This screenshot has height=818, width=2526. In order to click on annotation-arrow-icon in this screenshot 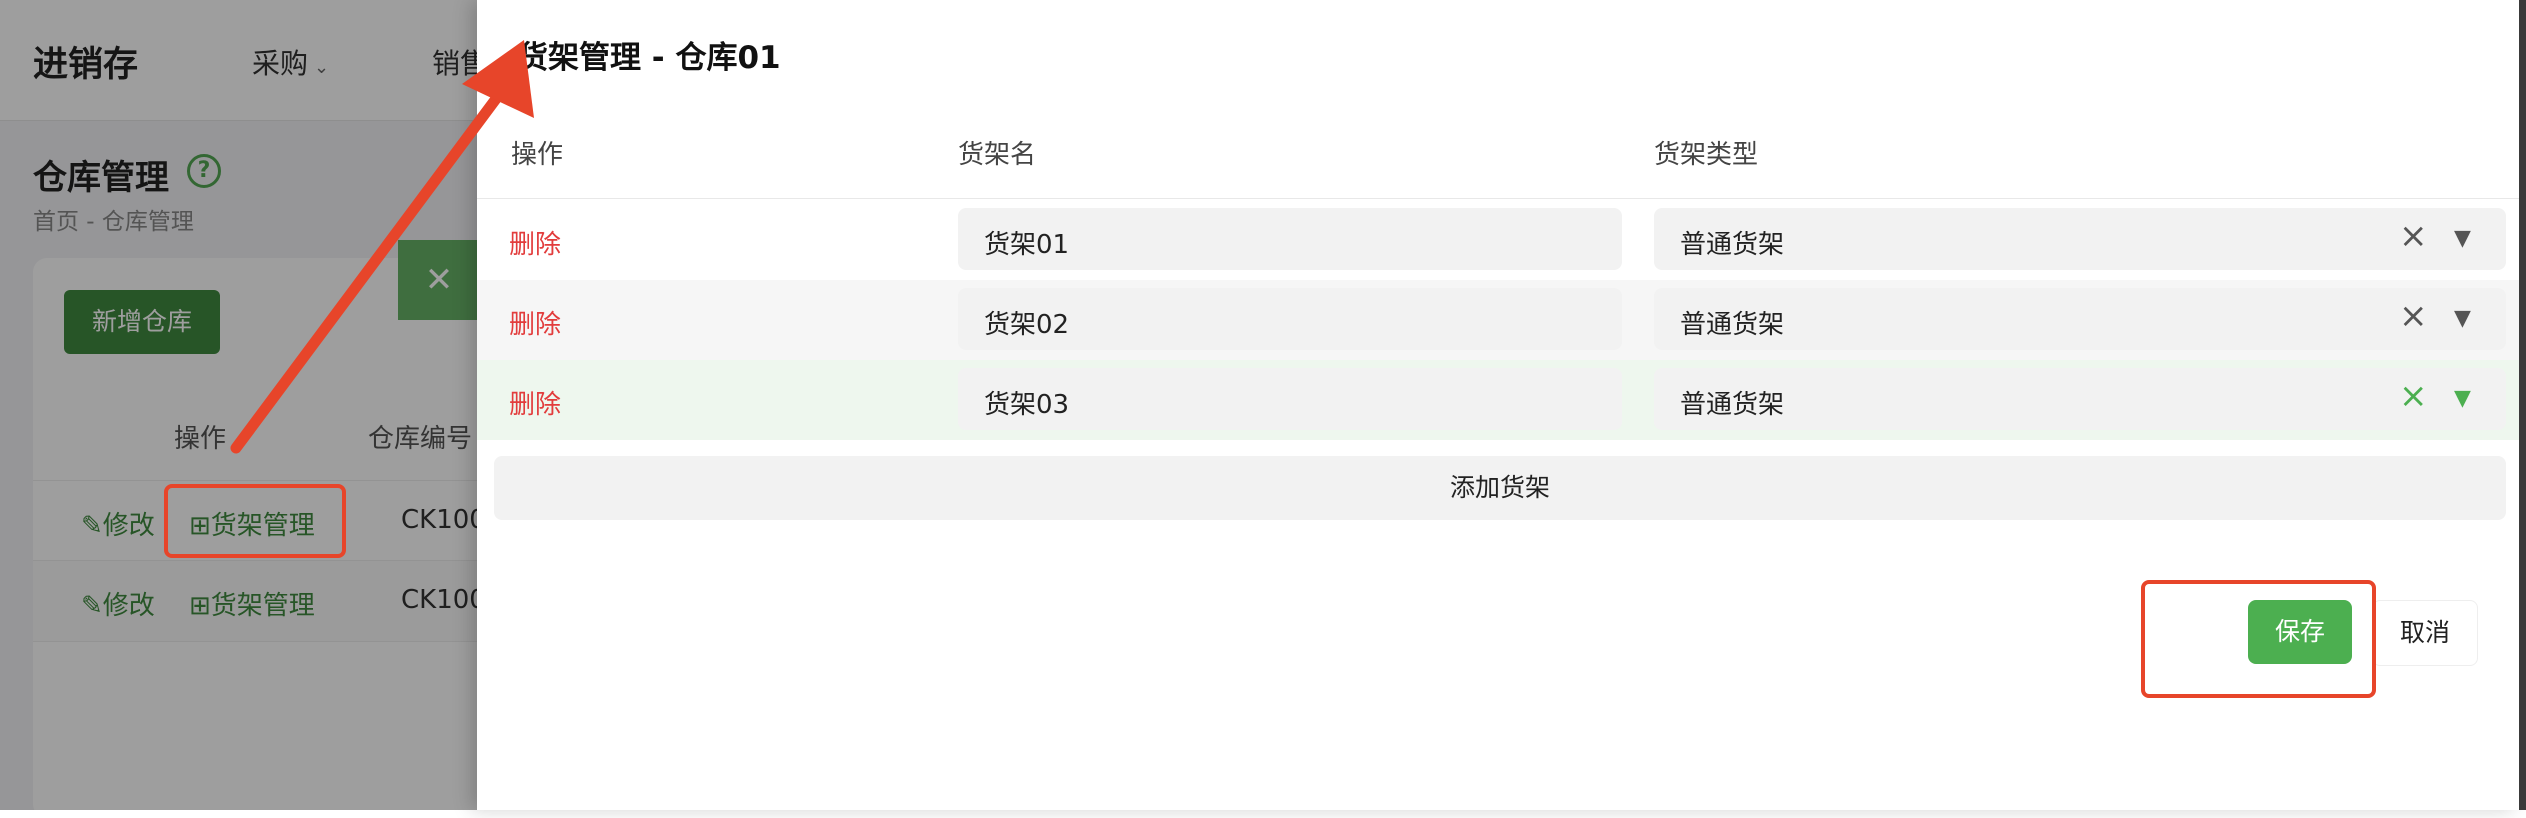, I will do `click(382, 247)`.